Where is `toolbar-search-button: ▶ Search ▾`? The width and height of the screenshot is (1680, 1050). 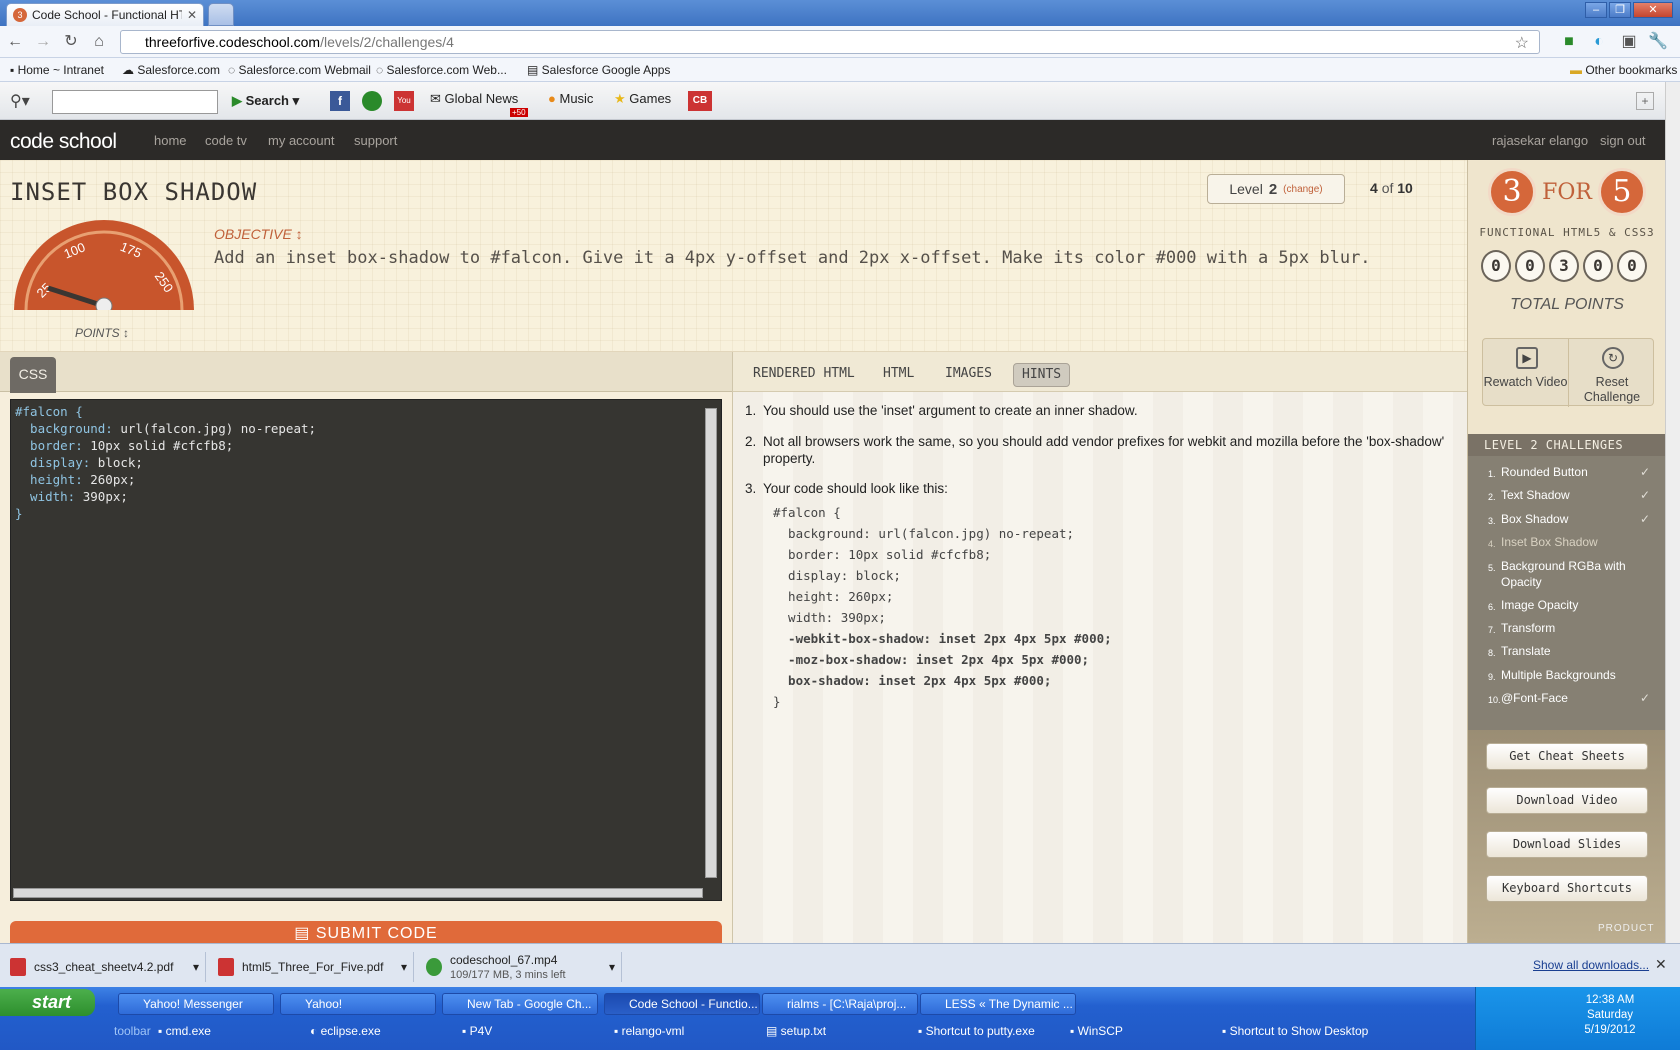 toolbar-search-button: ▶ Search ▾ is located at coordinates (265, 101).